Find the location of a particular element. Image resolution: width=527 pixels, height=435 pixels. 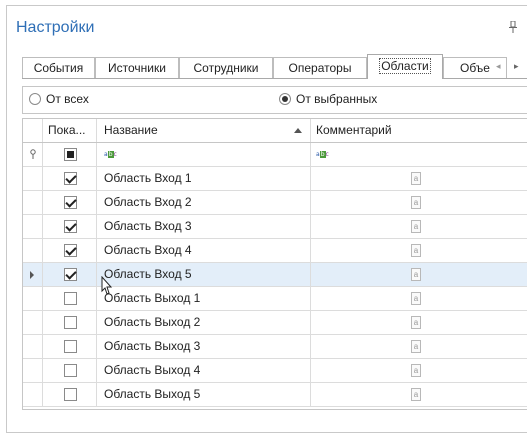

radio-all-indicator is located at coordinates (35, 99).